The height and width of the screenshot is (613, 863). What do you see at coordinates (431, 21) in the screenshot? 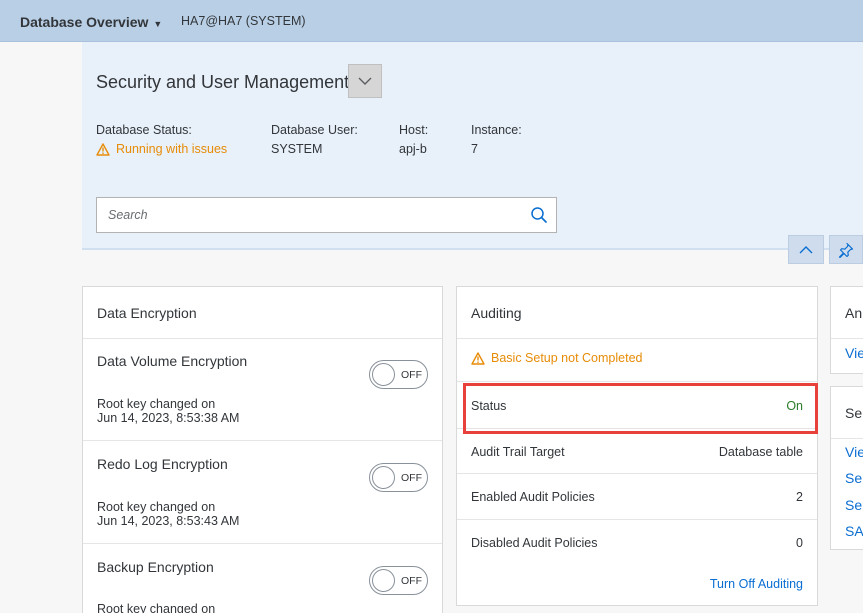
I see `shell-bar: Database Overview ▼ HA7@HA7 (SYSTEM)` at bounding box center [431, 21].